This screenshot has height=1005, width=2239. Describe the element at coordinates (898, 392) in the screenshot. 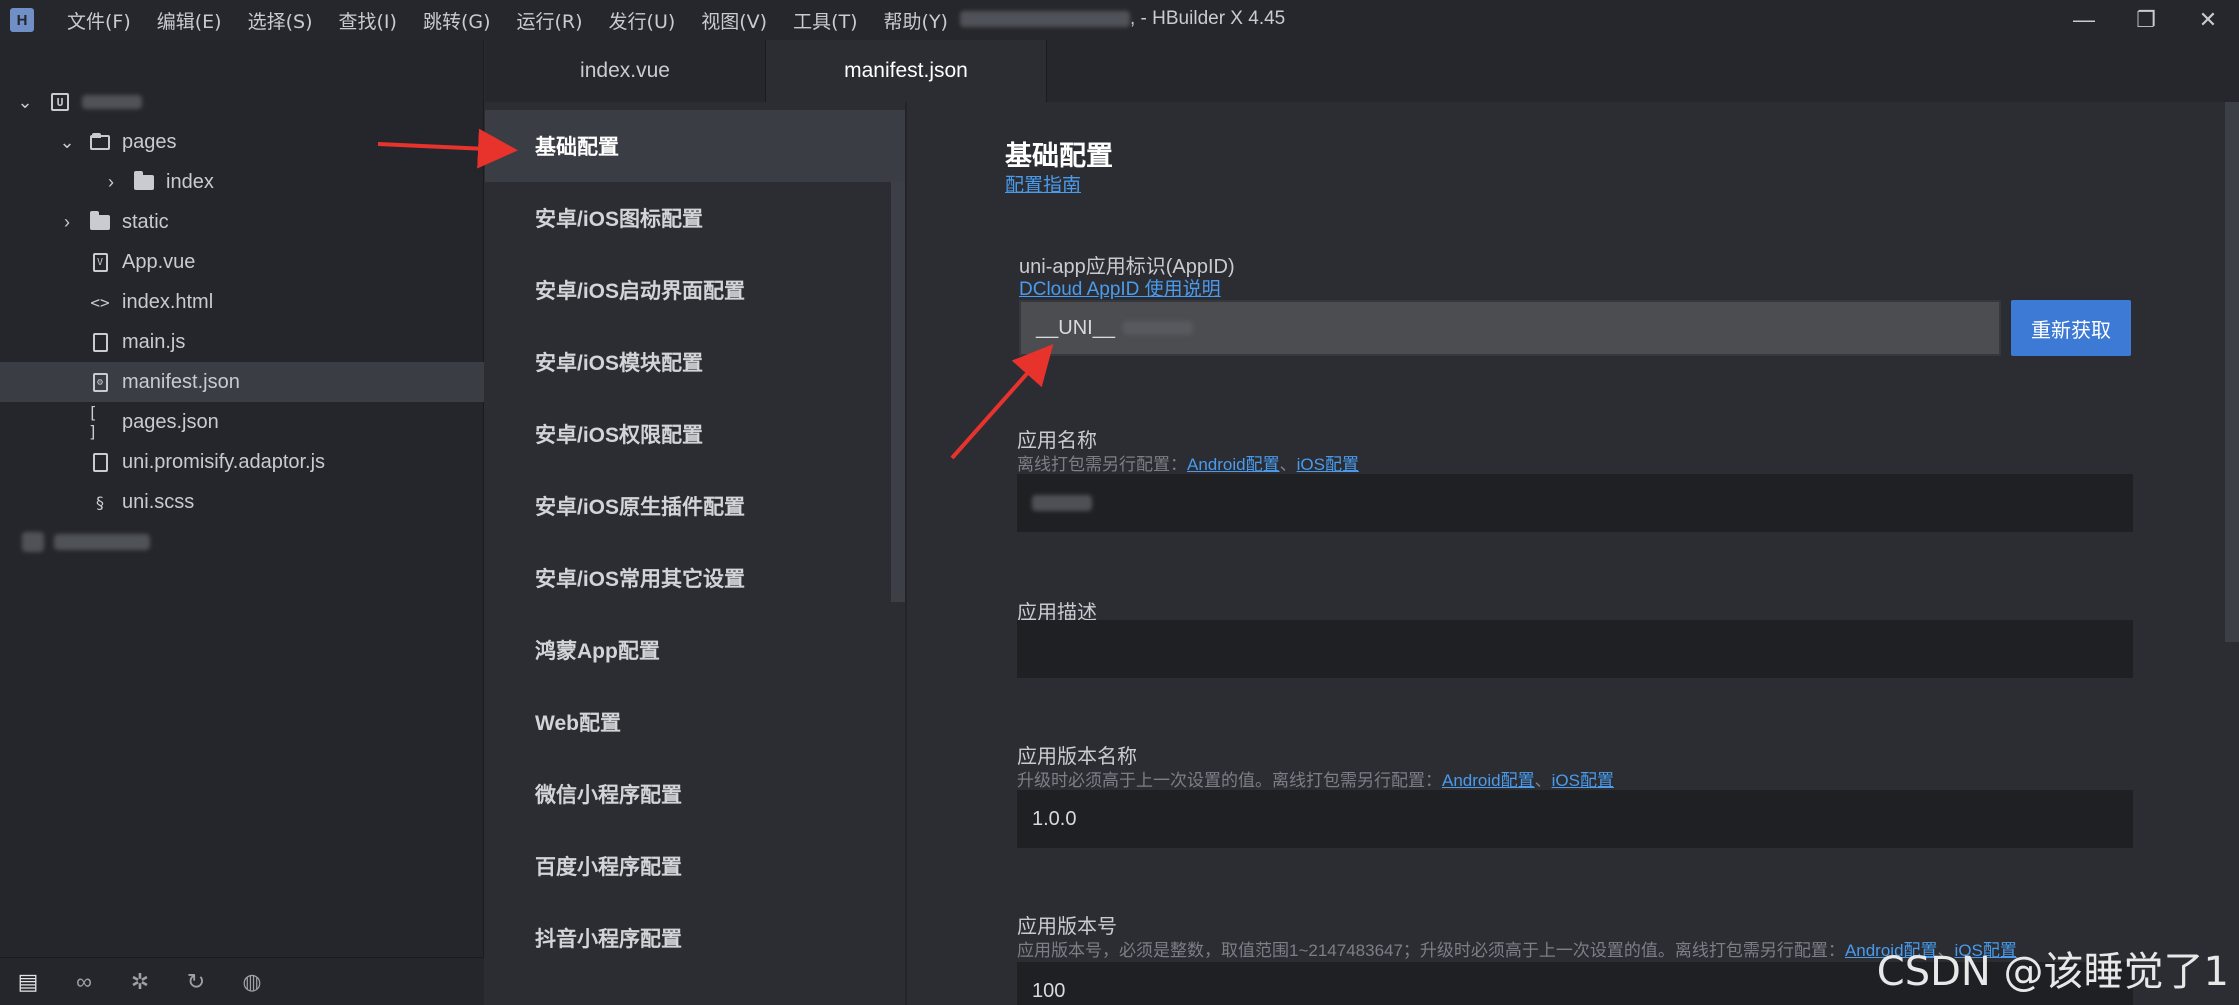

I see `nav-scrollbar` at that location.